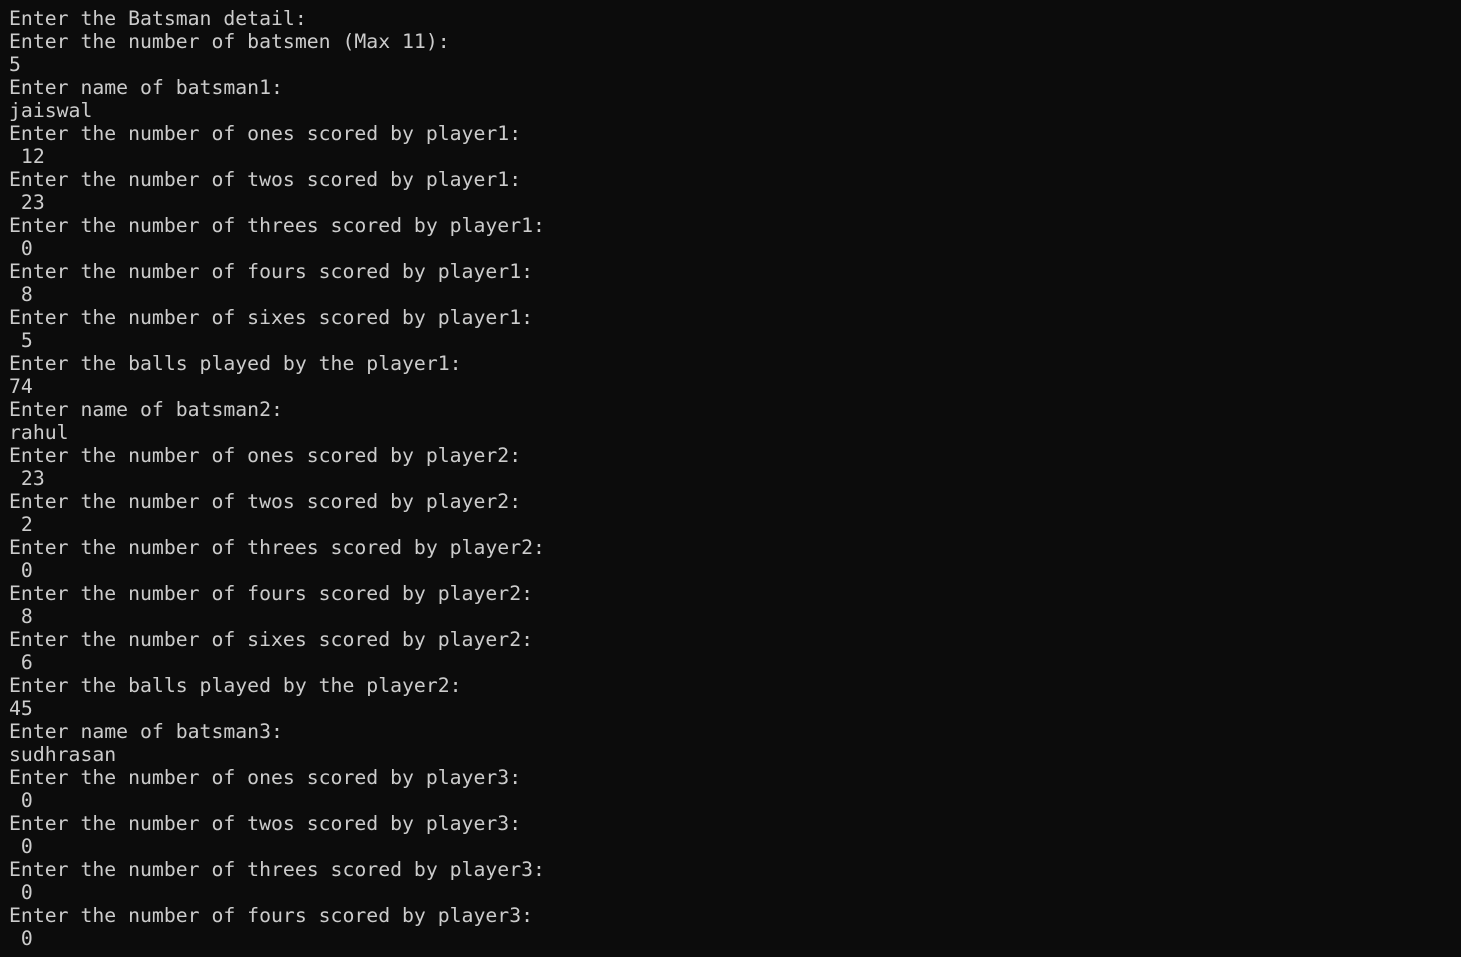 This screenshot has width=1461, height=957. What do you see at coordinates (146, 409) in the screenshot?
I see `output-line: Enter name of batsman2:` at bounding box center [146, 409].